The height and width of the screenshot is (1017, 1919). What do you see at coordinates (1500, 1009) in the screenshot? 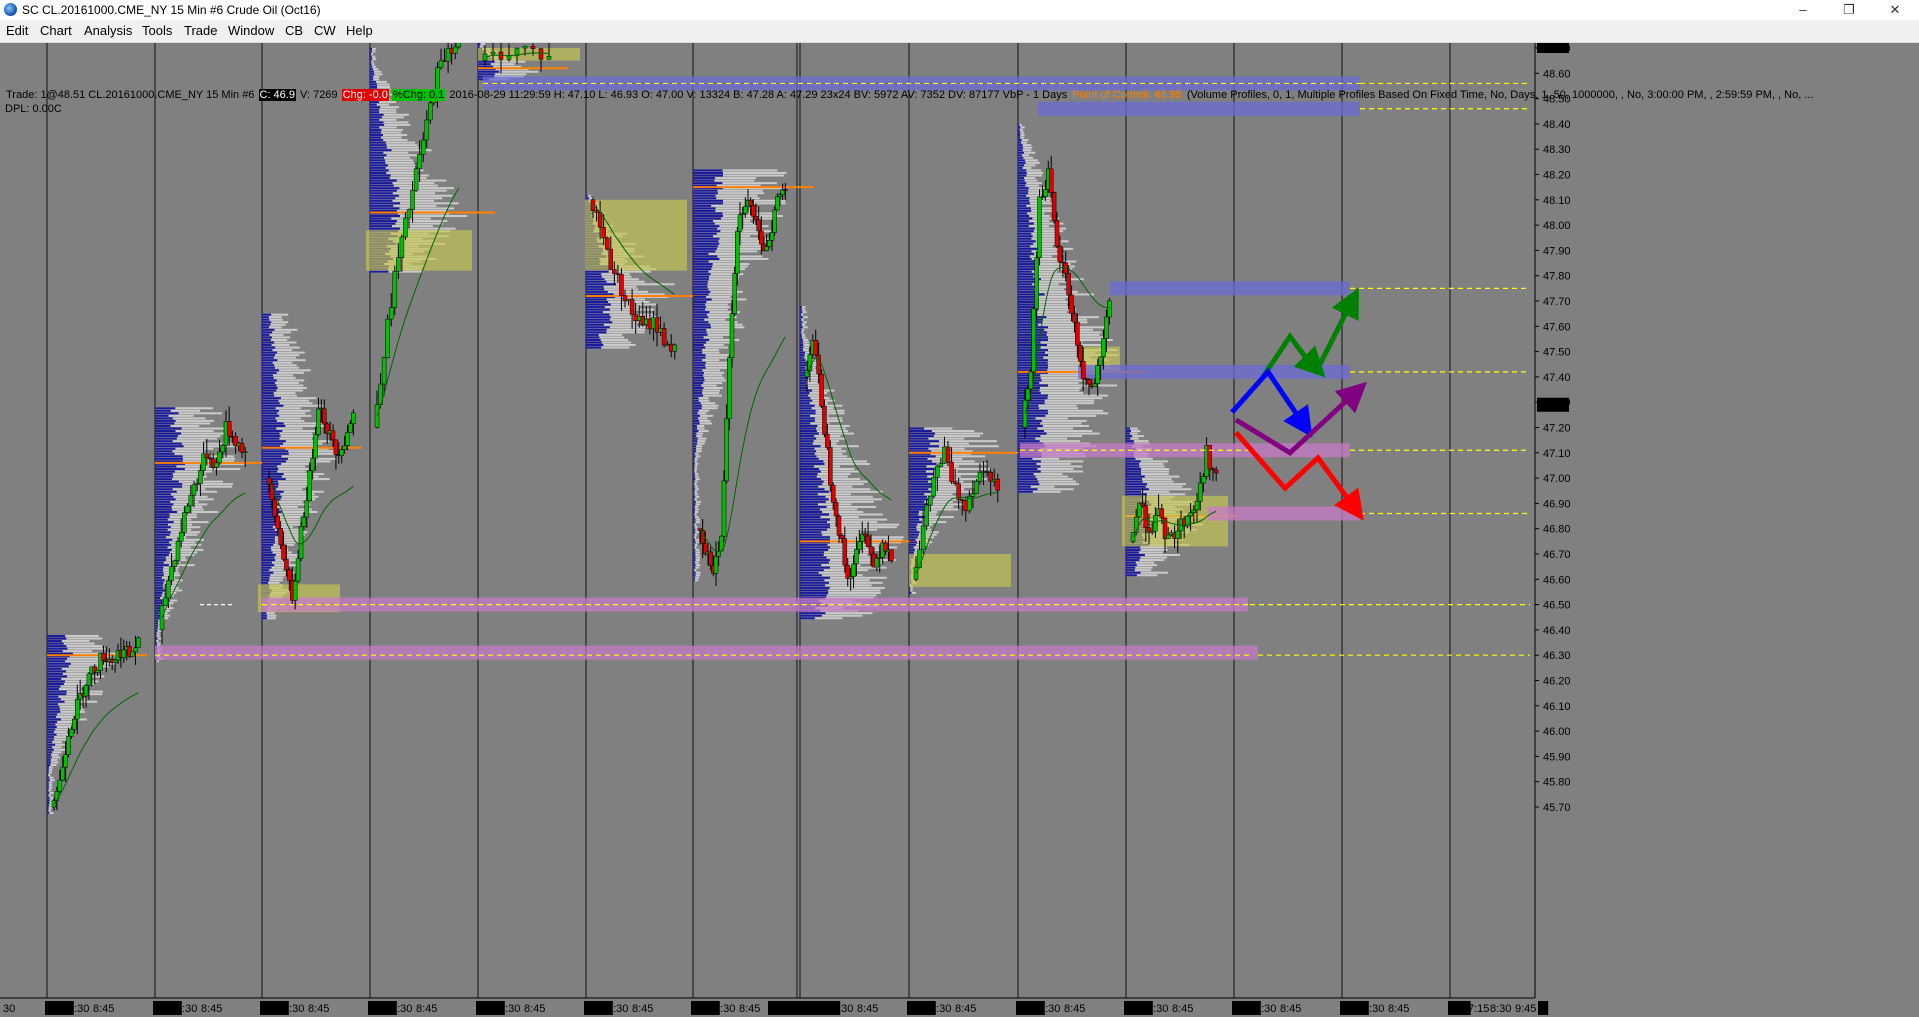
I see `time-label: 8:30` at bounding box center [1500, 1009].